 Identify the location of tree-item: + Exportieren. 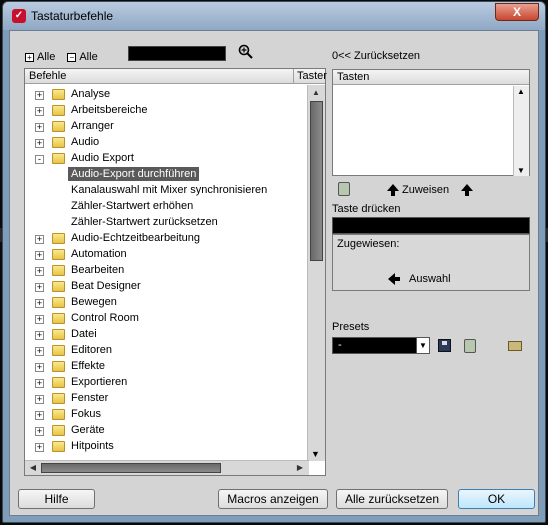
(166, 383).